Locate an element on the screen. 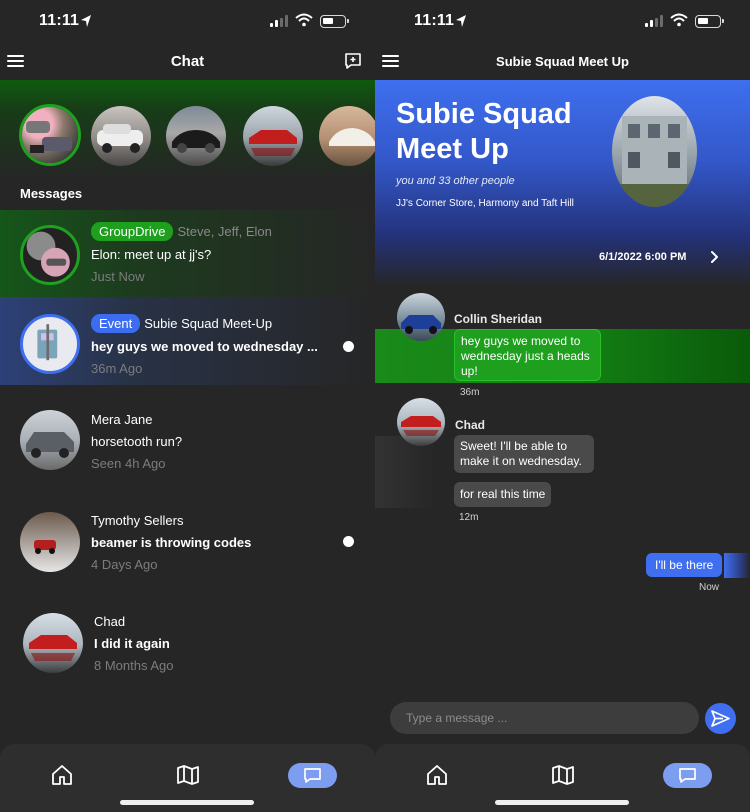  last-message: beamer is throwing codes is located at coordinates (171, 542).